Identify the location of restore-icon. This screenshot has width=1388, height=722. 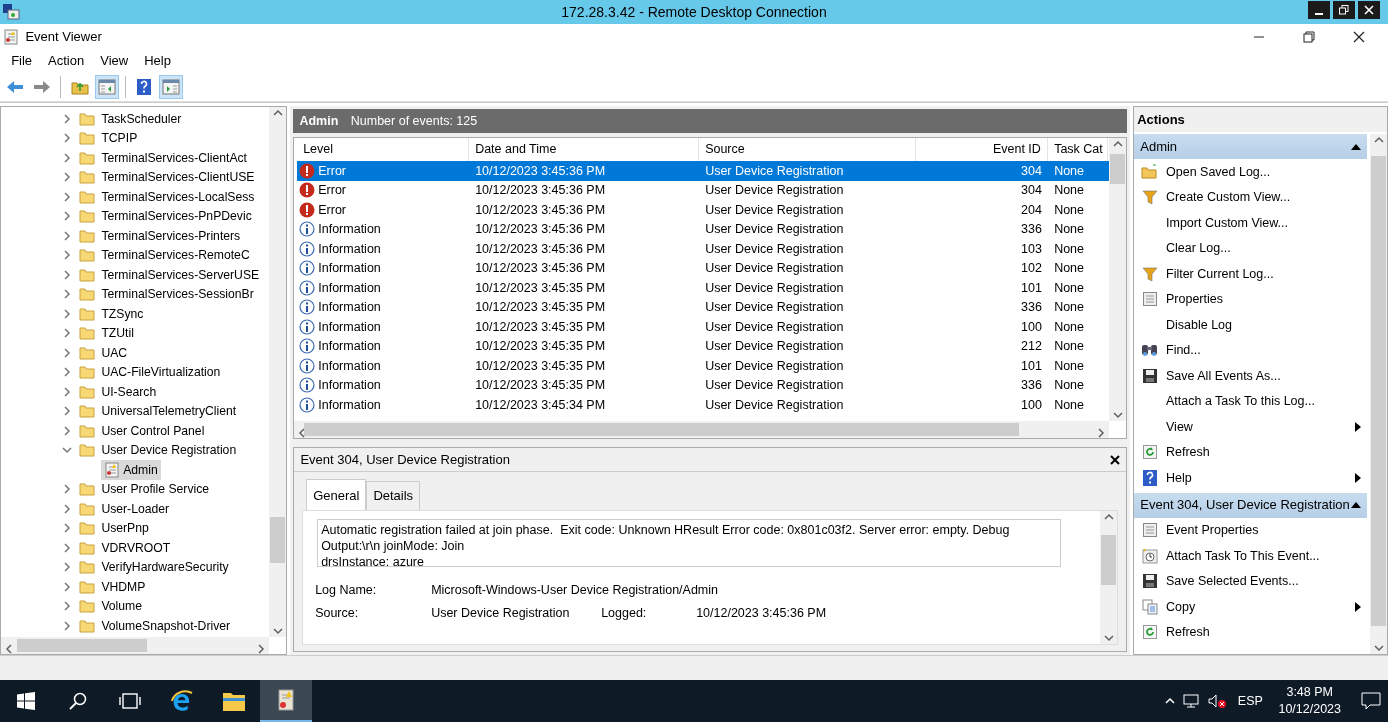
(1308, 37).